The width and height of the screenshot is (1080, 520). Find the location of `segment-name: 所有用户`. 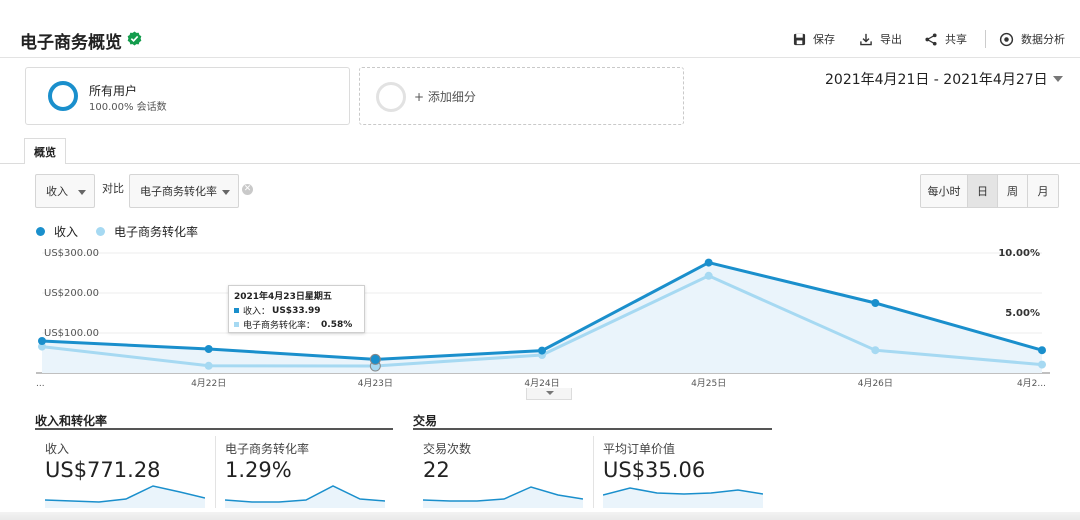

segment-name: 所有用户 is located at coordinates (113, 91).